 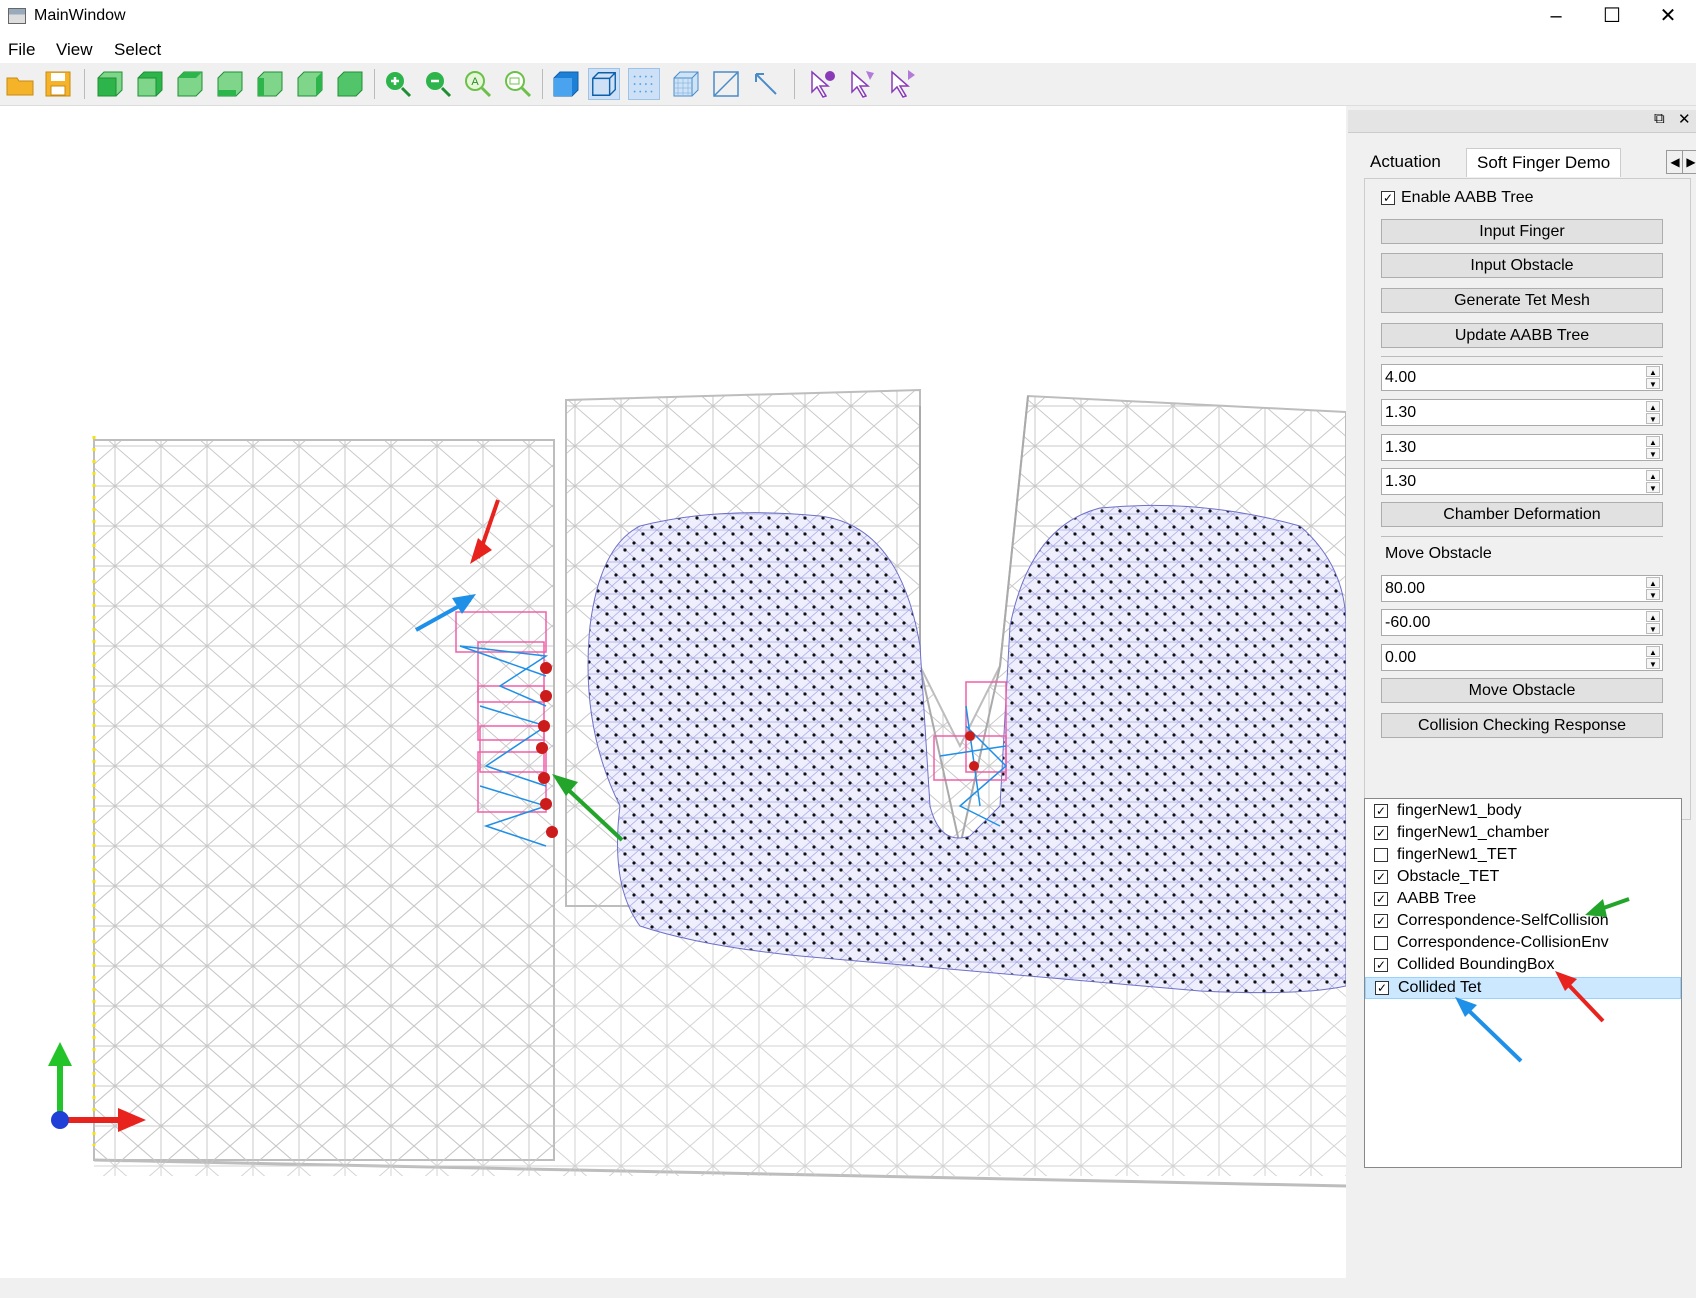 What do you see at coordinates (1659, 118) in the screenshot?
I see `float-icon: ⧉` at bounding box center [1659, 118].